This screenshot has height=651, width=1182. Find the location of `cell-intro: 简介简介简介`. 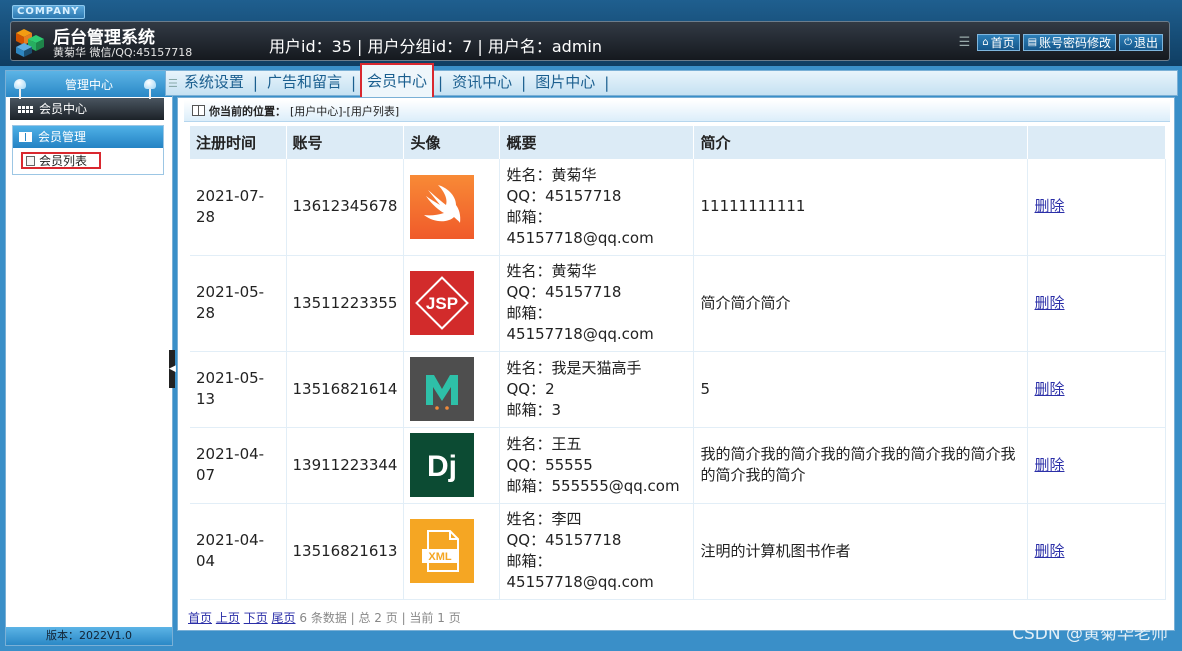

cell-intro: 简介简介简介 is located at coordinates (861, 303).